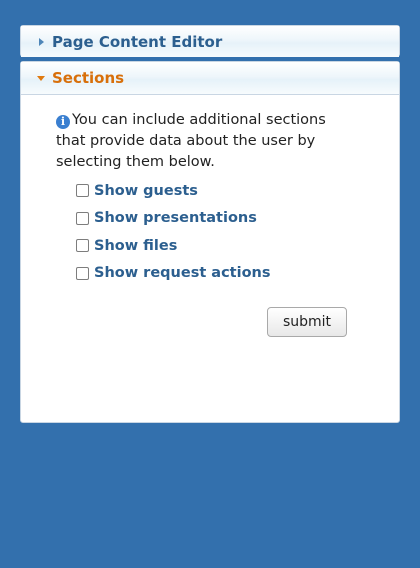 The height and width of the screenshot is (568, 420). I want to click on sections-title: Sections, so click(88, 78).